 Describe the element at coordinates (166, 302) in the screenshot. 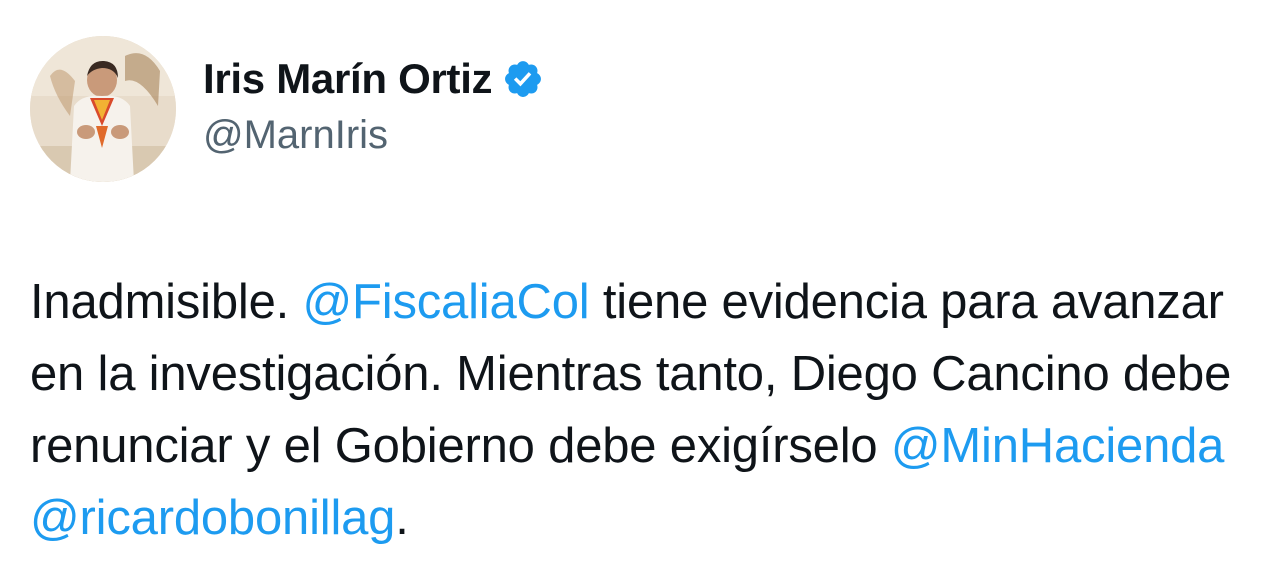

I see `tweet-text-segment: Inadmisible.` at that location.